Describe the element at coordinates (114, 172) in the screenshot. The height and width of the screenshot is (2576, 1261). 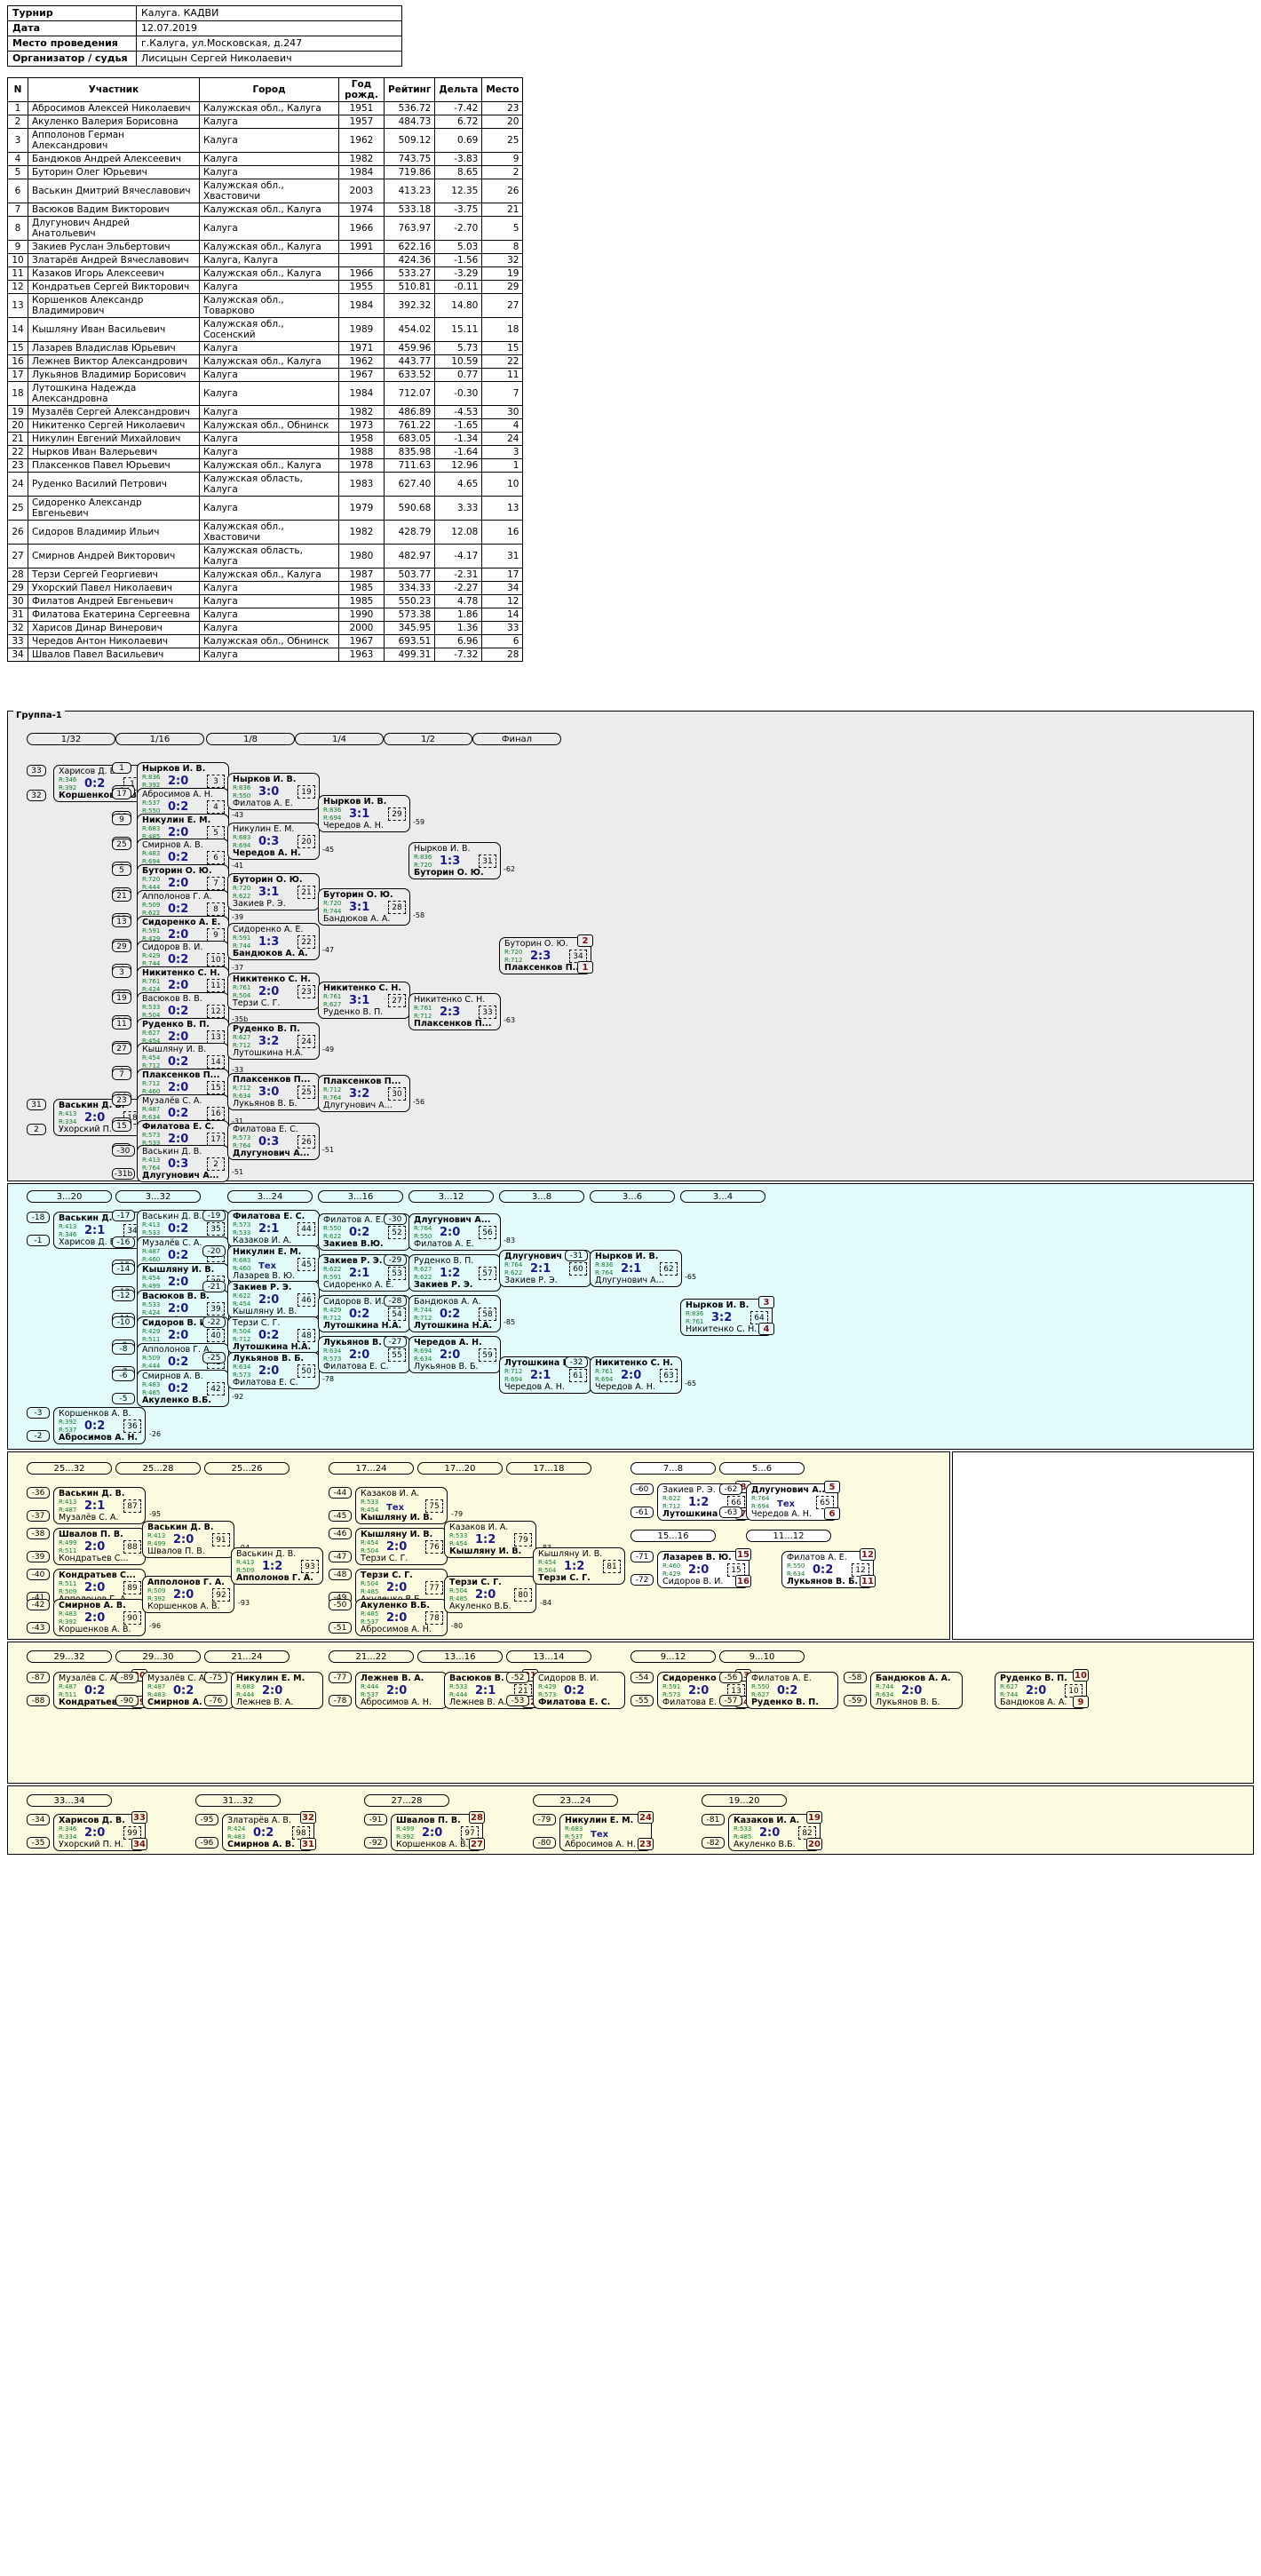
I see `cell-nm: Буторин Олег Юрьевич` at that location.